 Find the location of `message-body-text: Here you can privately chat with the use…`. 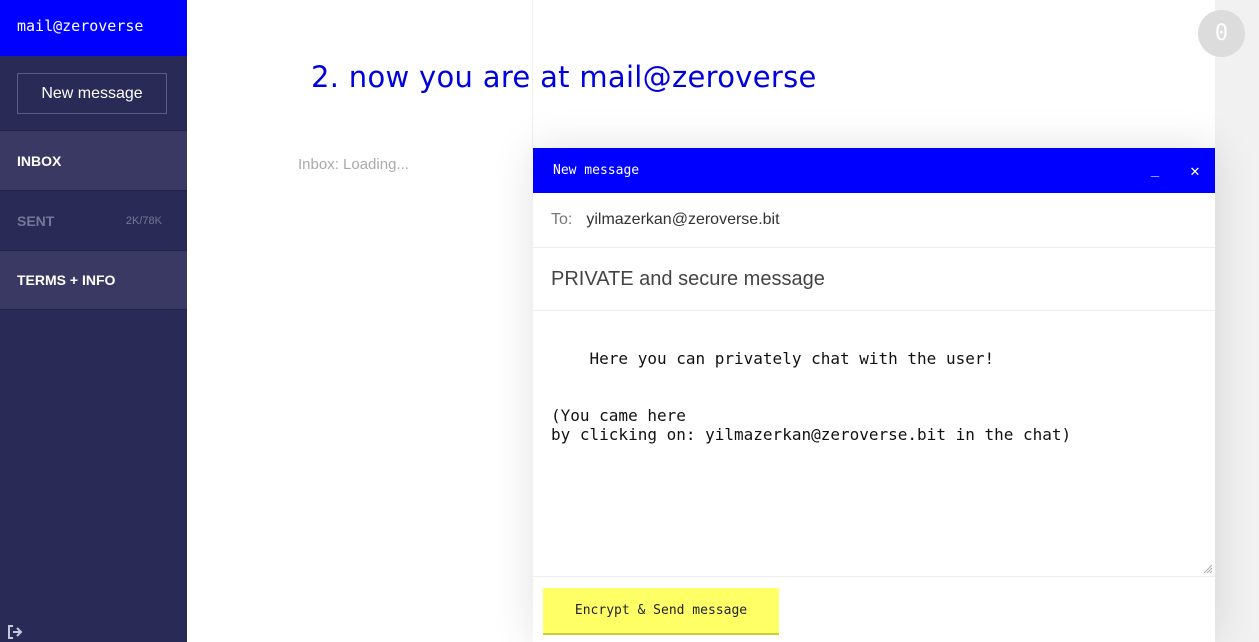

message-body-text: Here you can privately chat with the use… is located at coordinates (811, 396).